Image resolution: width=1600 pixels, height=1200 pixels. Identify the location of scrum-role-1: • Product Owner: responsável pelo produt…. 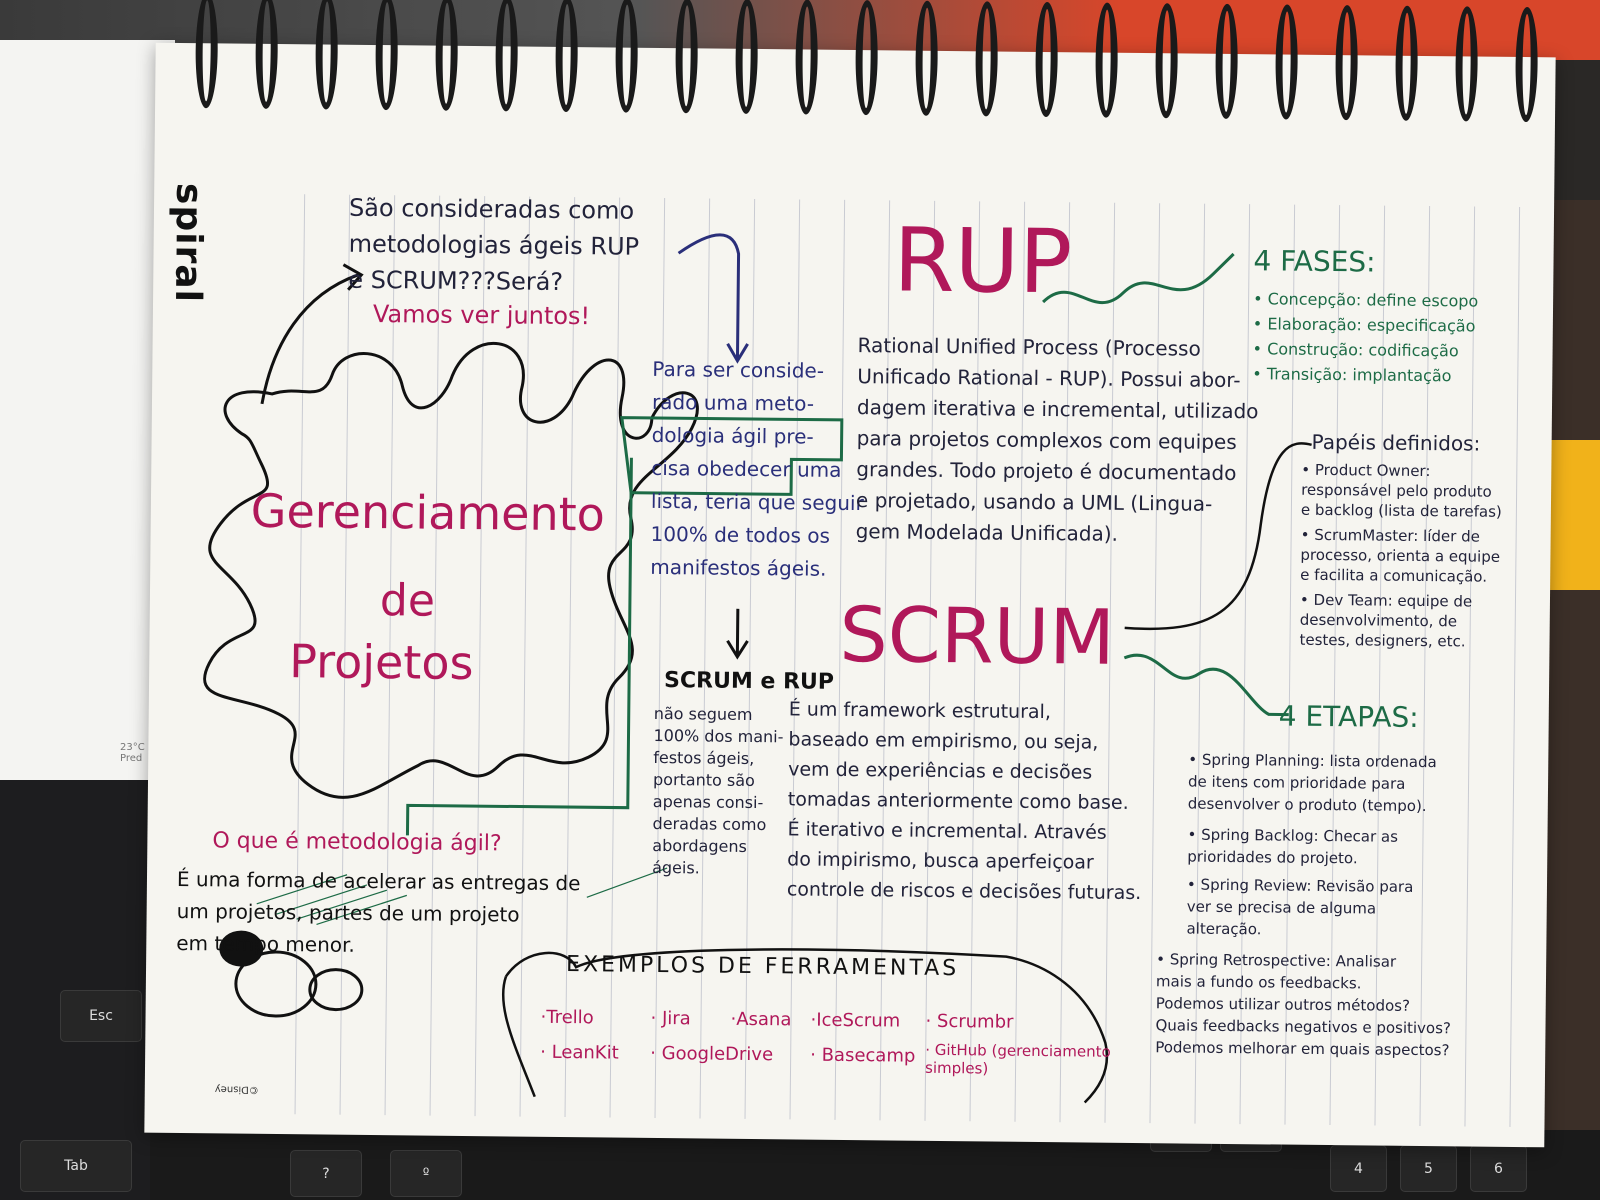
(1401, 490).